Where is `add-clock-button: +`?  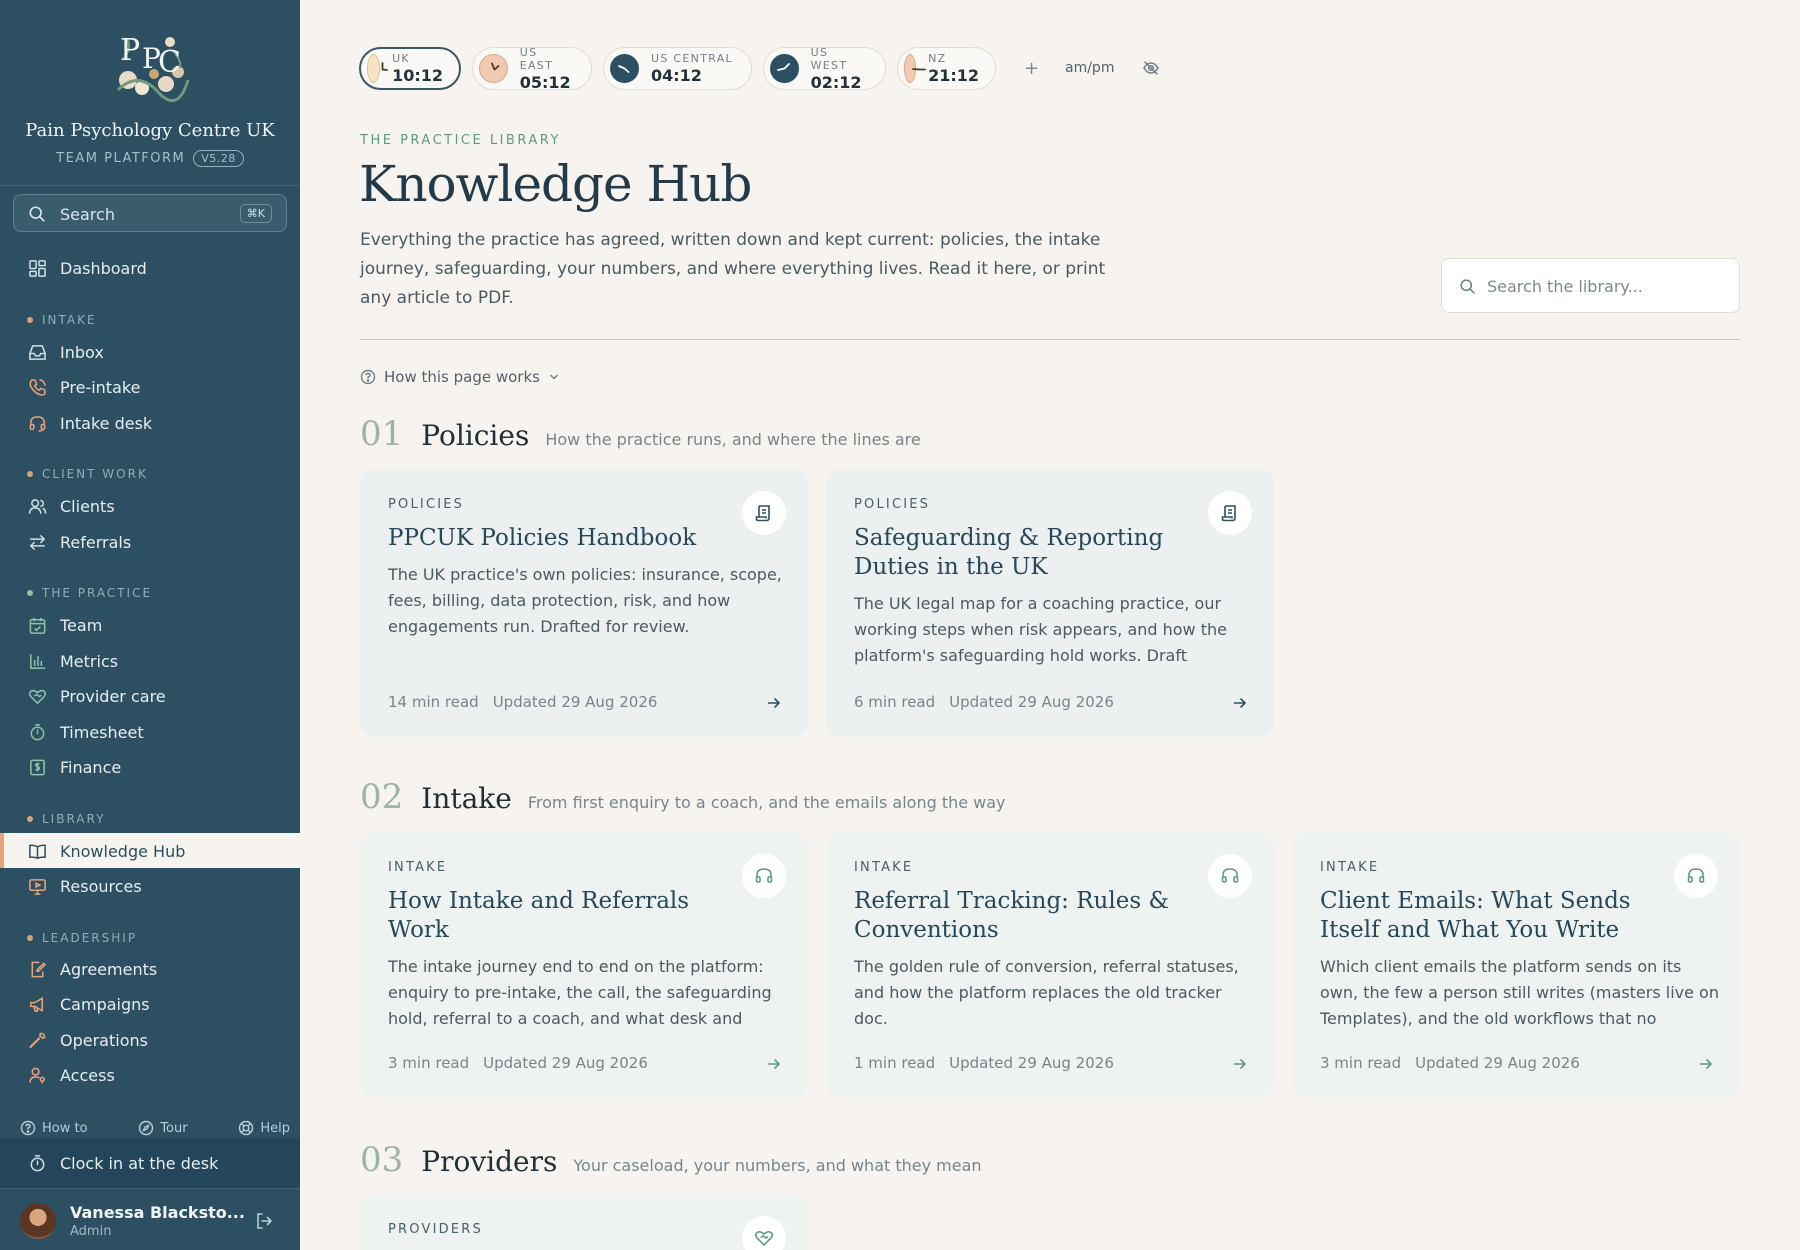 add-clock-button: + is located at coordinates (1031, 68).